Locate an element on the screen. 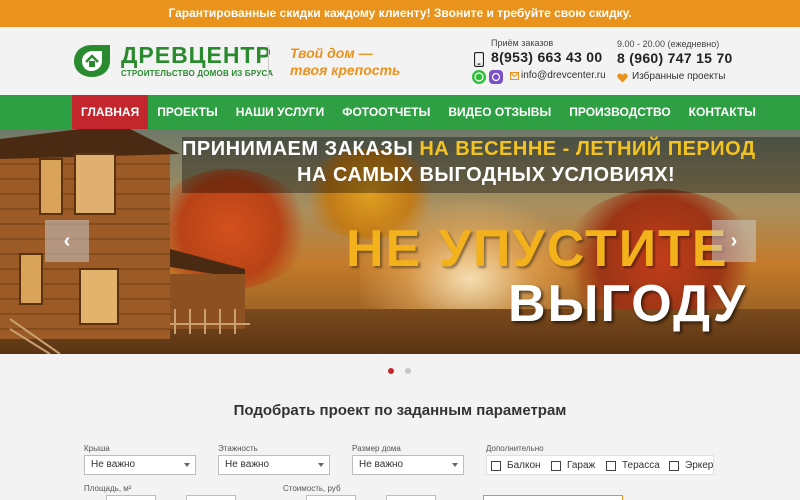  big-headline-2: ВЫГОДУ is located at coordinates (628, 304).